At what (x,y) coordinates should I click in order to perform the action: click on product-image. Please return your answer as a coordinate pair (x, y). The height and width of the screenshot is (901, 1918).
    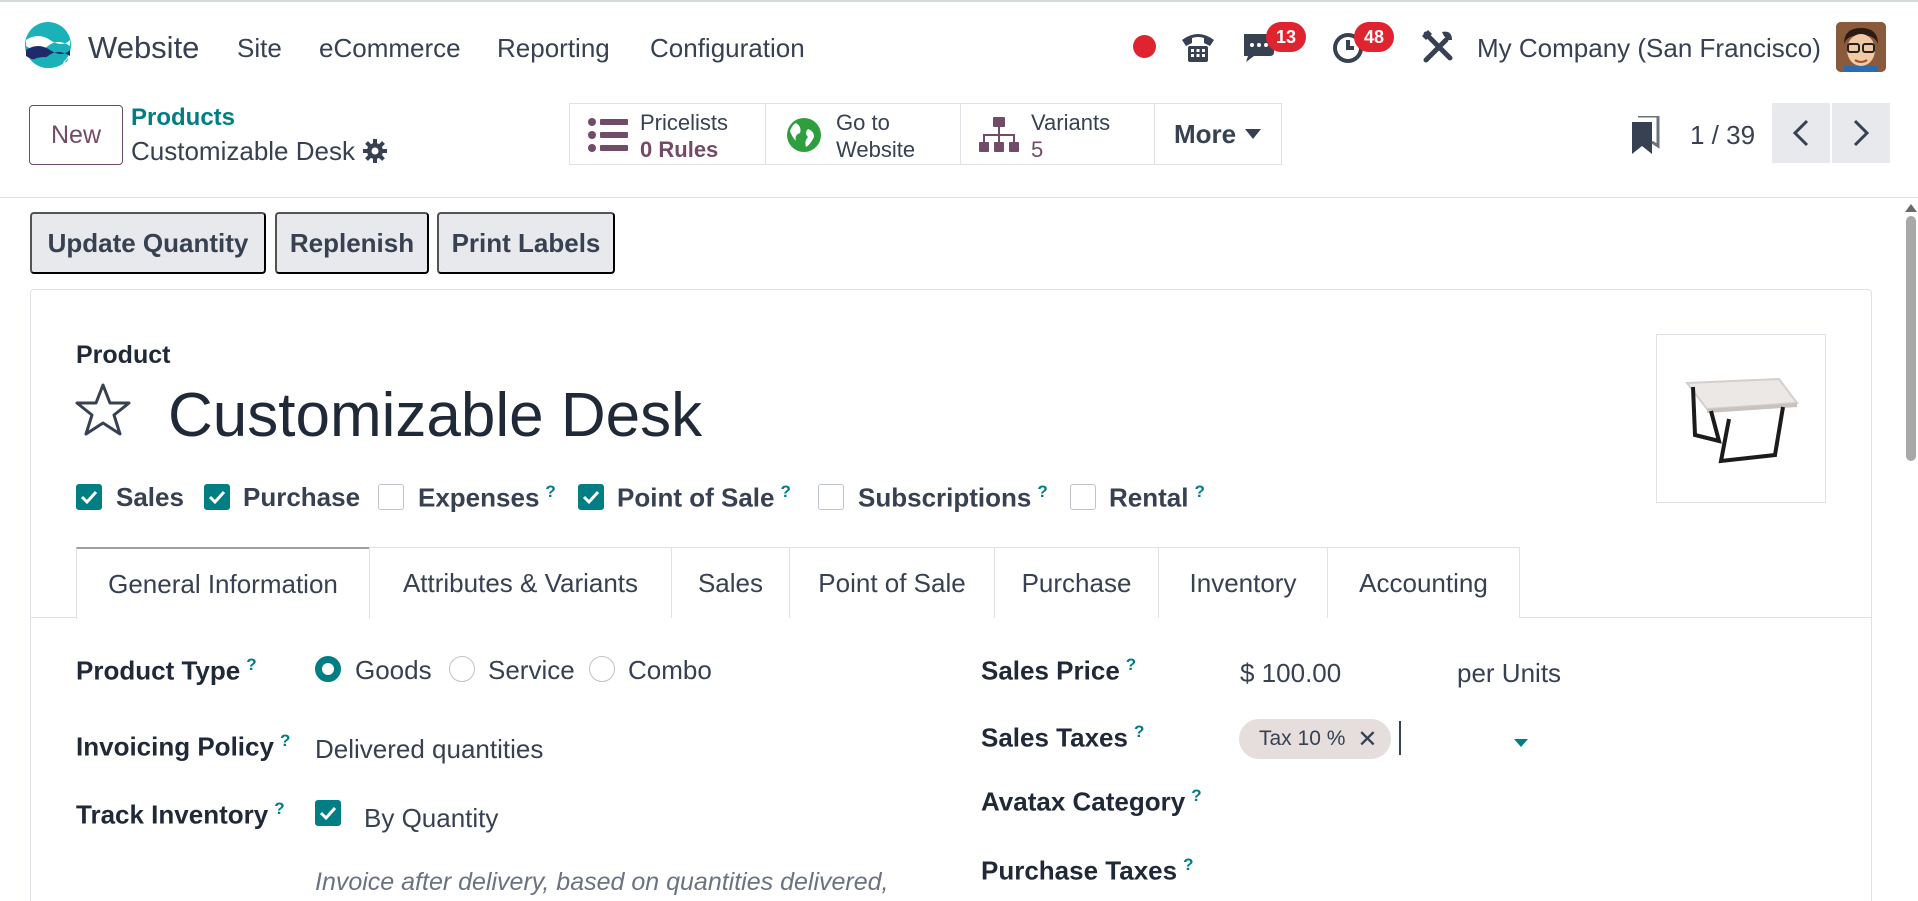
    Looking at the image, I should click on (1741, 418).